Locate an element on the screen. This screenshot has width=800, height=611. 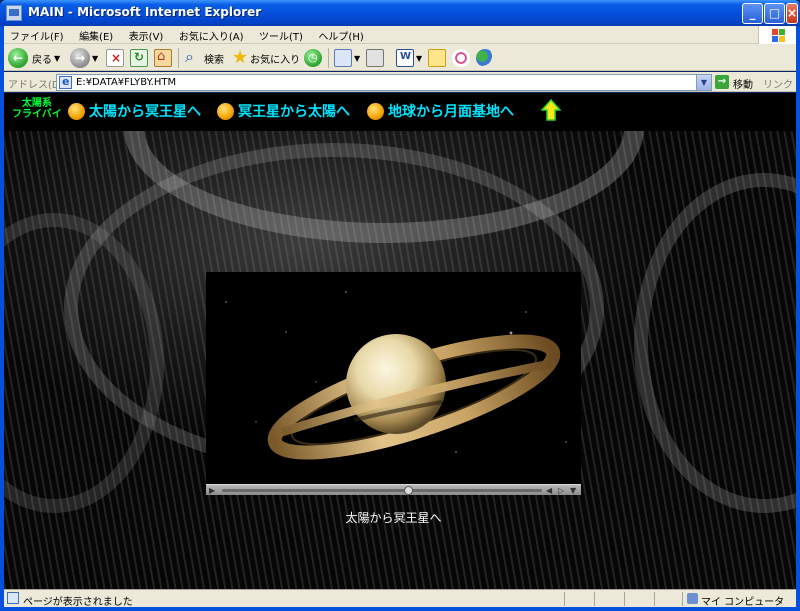
nav-sun-to-pluto: 太陽から冥王星へ is located at coordinates (134, 111).